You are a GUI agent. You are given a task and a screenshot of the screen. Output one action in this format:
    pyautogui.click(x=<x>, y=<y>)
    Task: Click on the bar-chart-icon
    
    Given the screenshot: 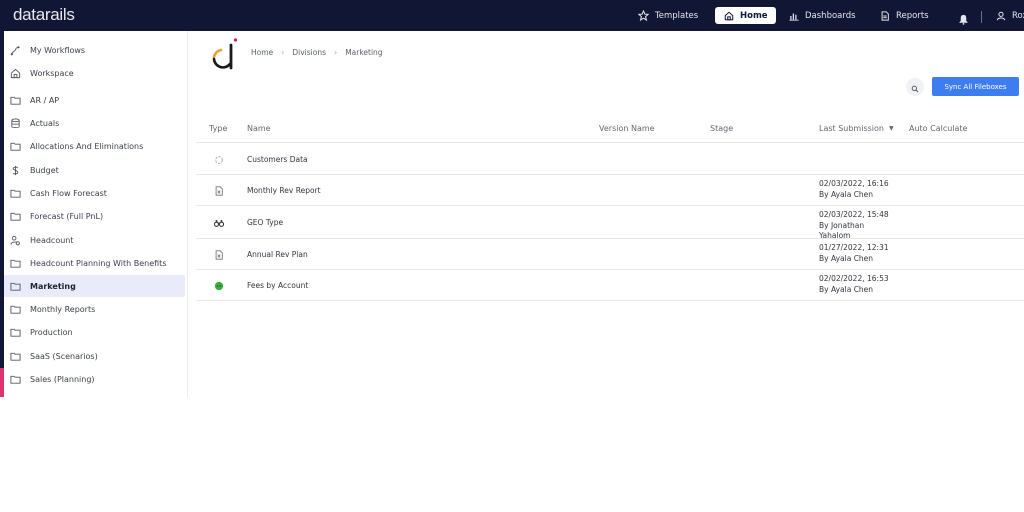 What is the action you would take?
    pyautogui.click(x=793, y=15)
    